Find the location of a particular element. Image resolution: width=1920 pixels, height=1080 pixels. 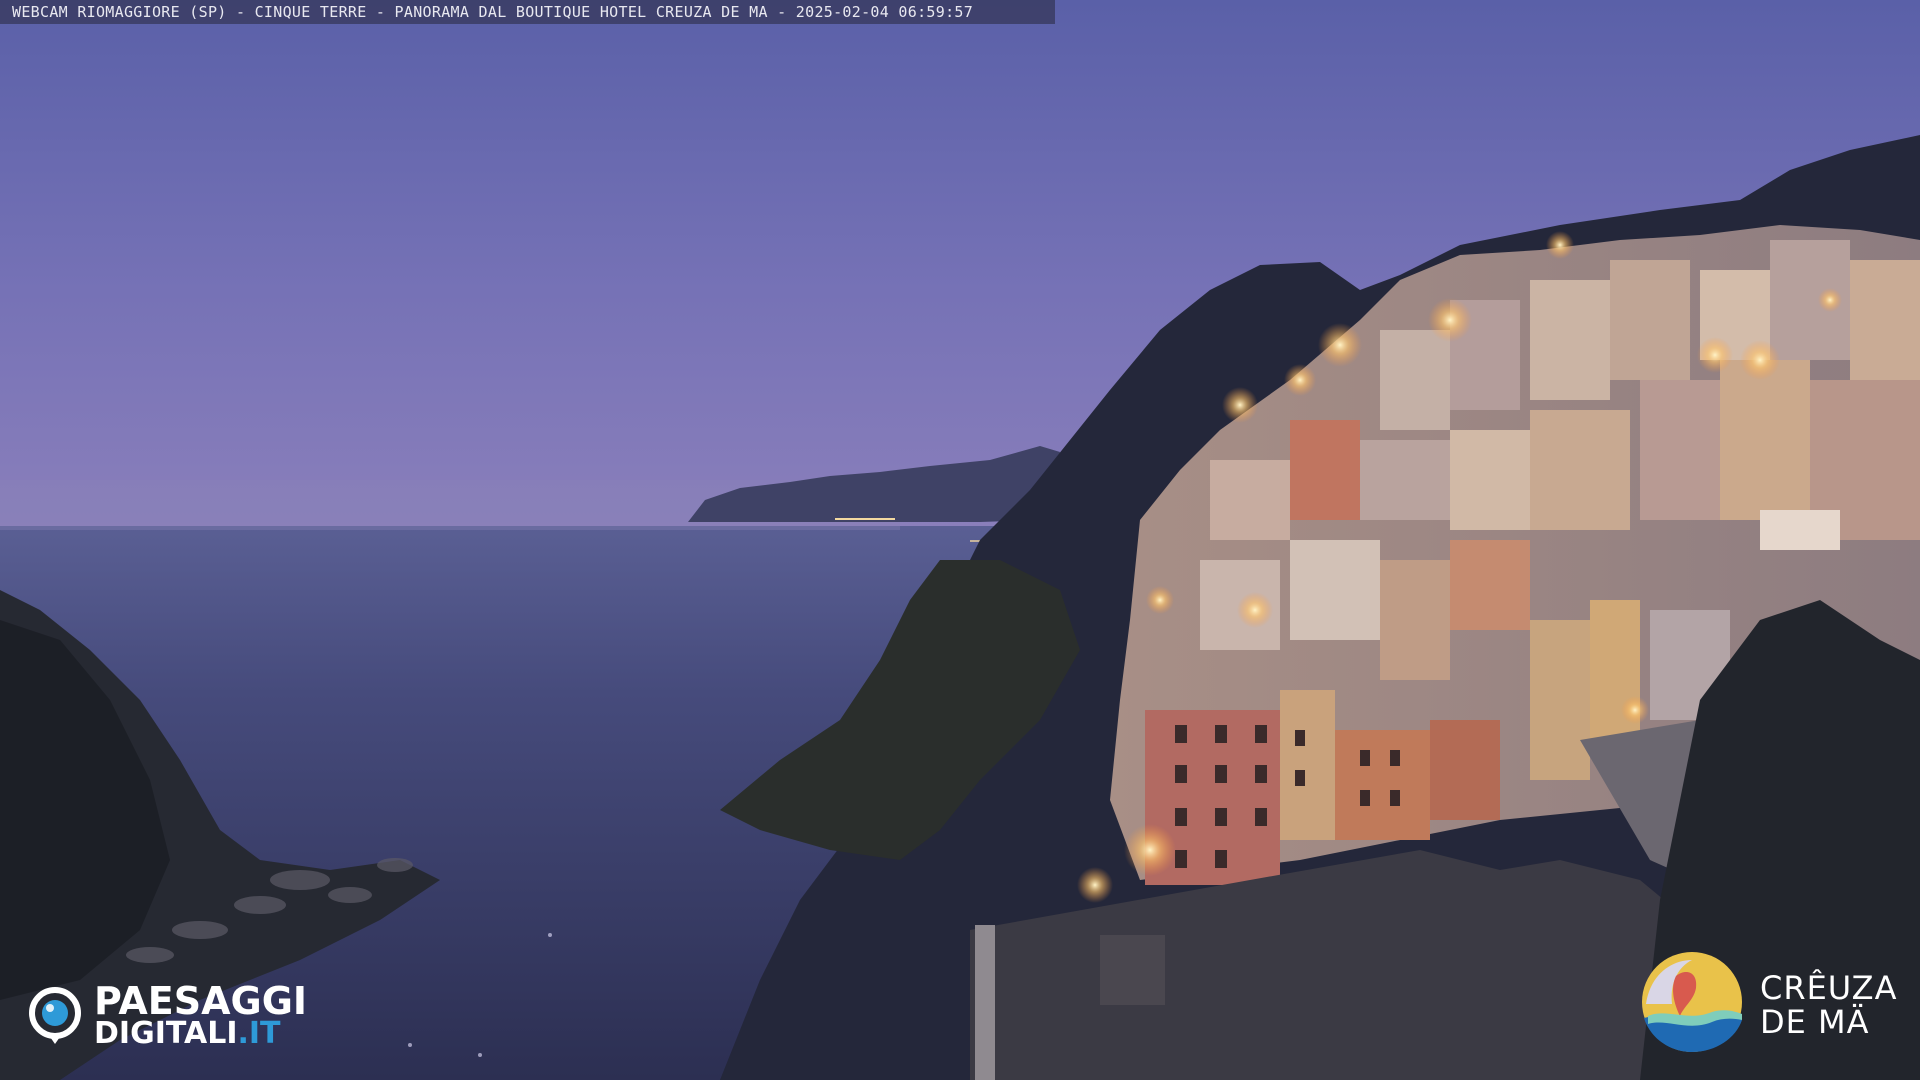

paesaggi-digitali-logo: PAESAGGI DIGITALI.IT is located at coordinates (186, 1016).